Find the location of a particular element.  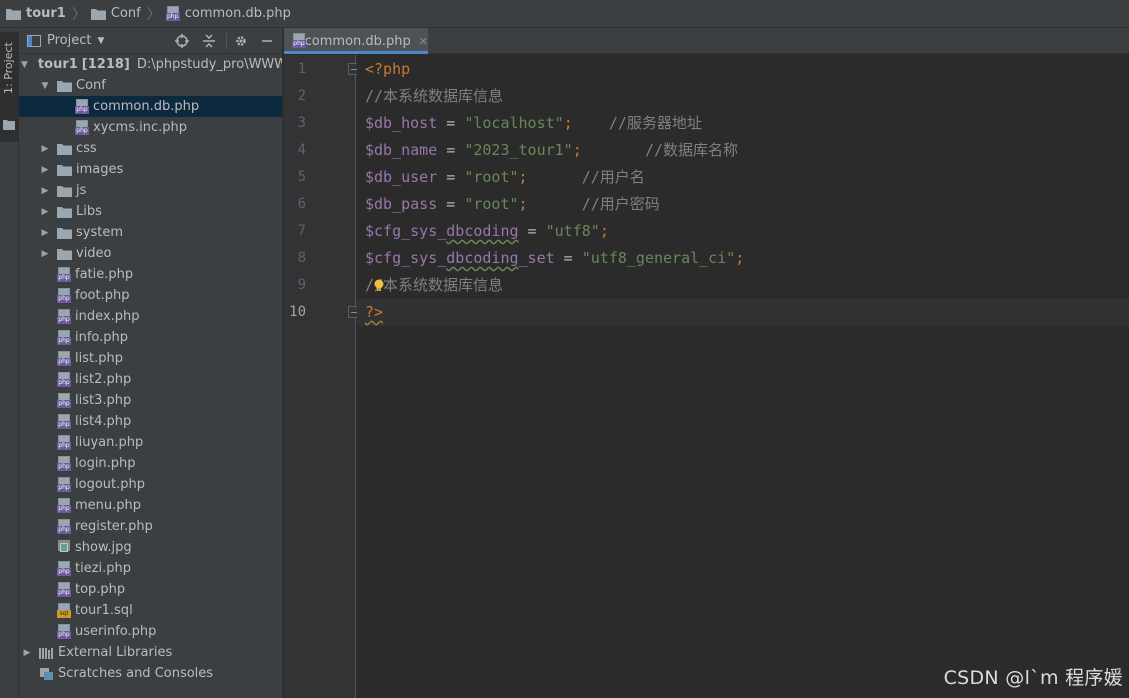

tree-item-label: fatie.php is located at coordinates (104, 274).